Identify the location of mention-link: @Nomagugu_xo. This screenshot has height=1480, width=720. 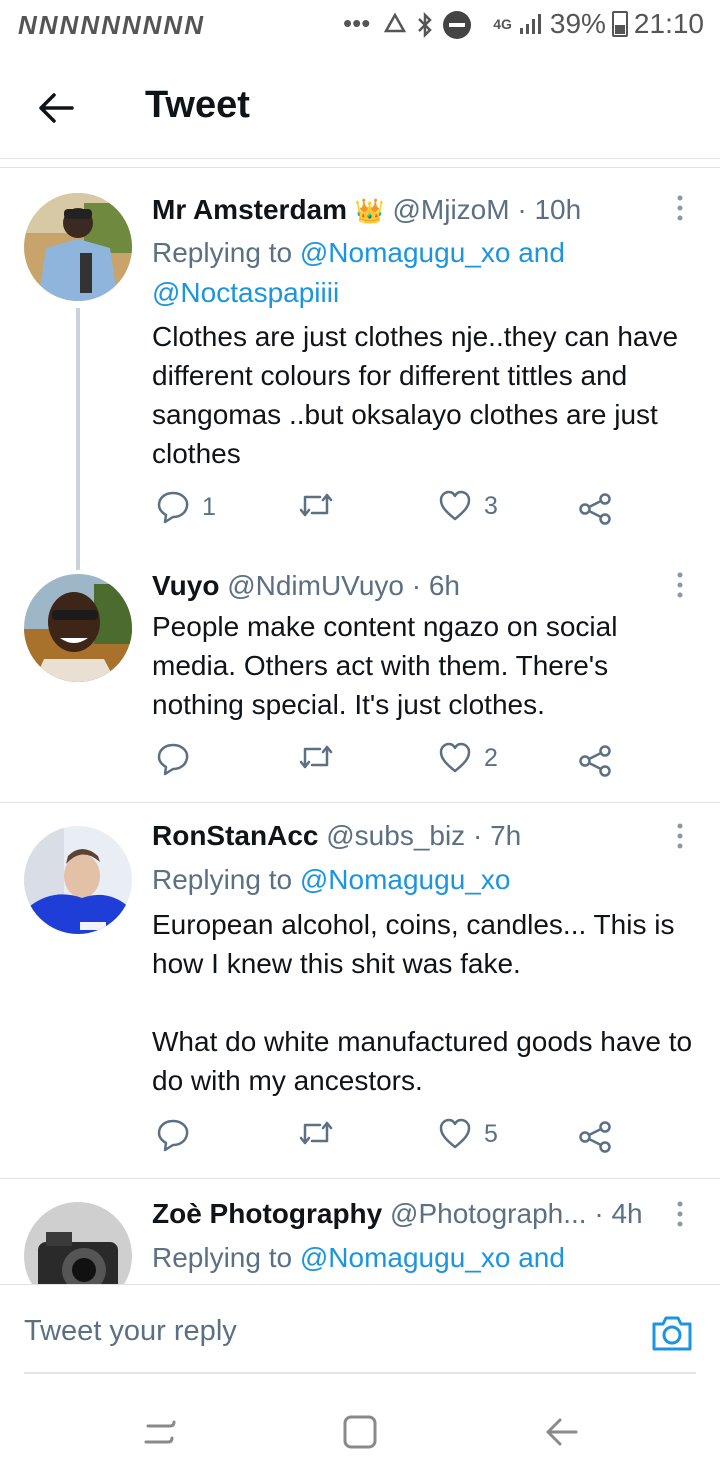
(405, 879).